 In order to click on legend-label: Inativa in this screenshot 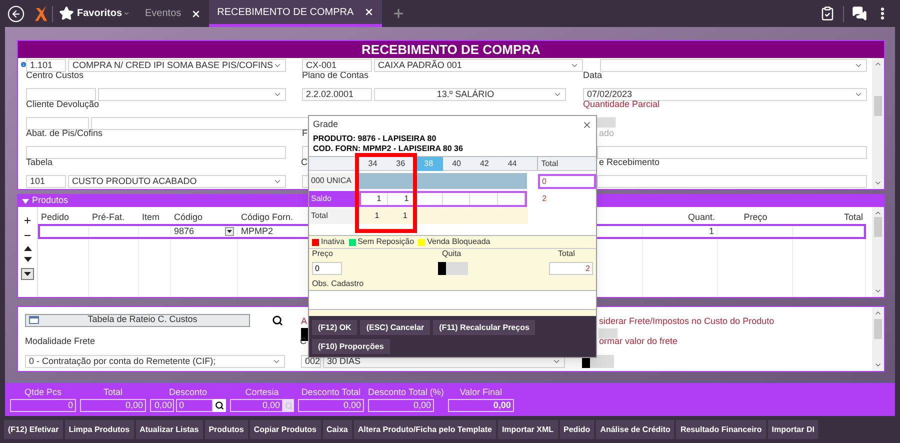, I will do `click(333, 242)`.